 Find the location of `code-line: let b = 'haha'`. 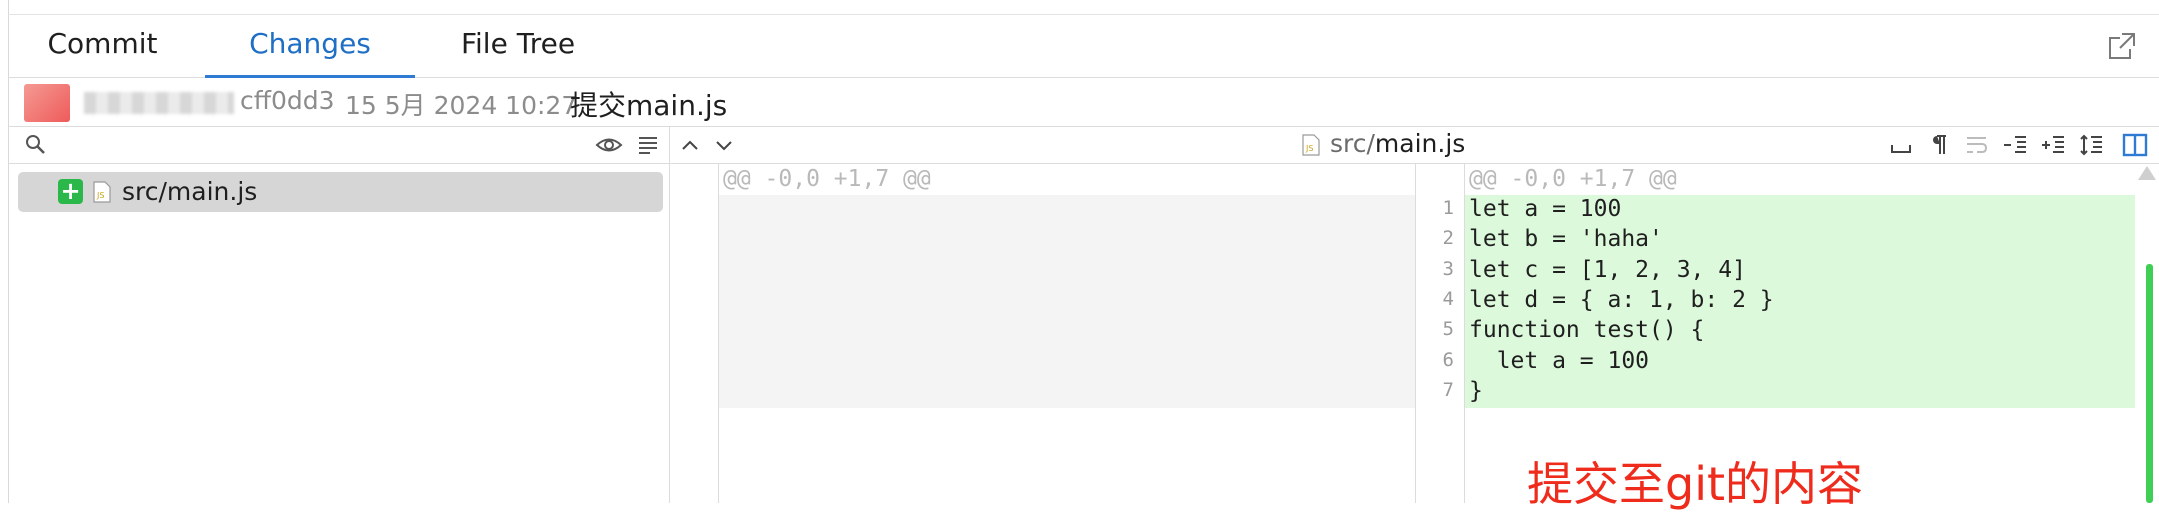

code-line: let b = 'haha' is located at coordinates (1566, 239).